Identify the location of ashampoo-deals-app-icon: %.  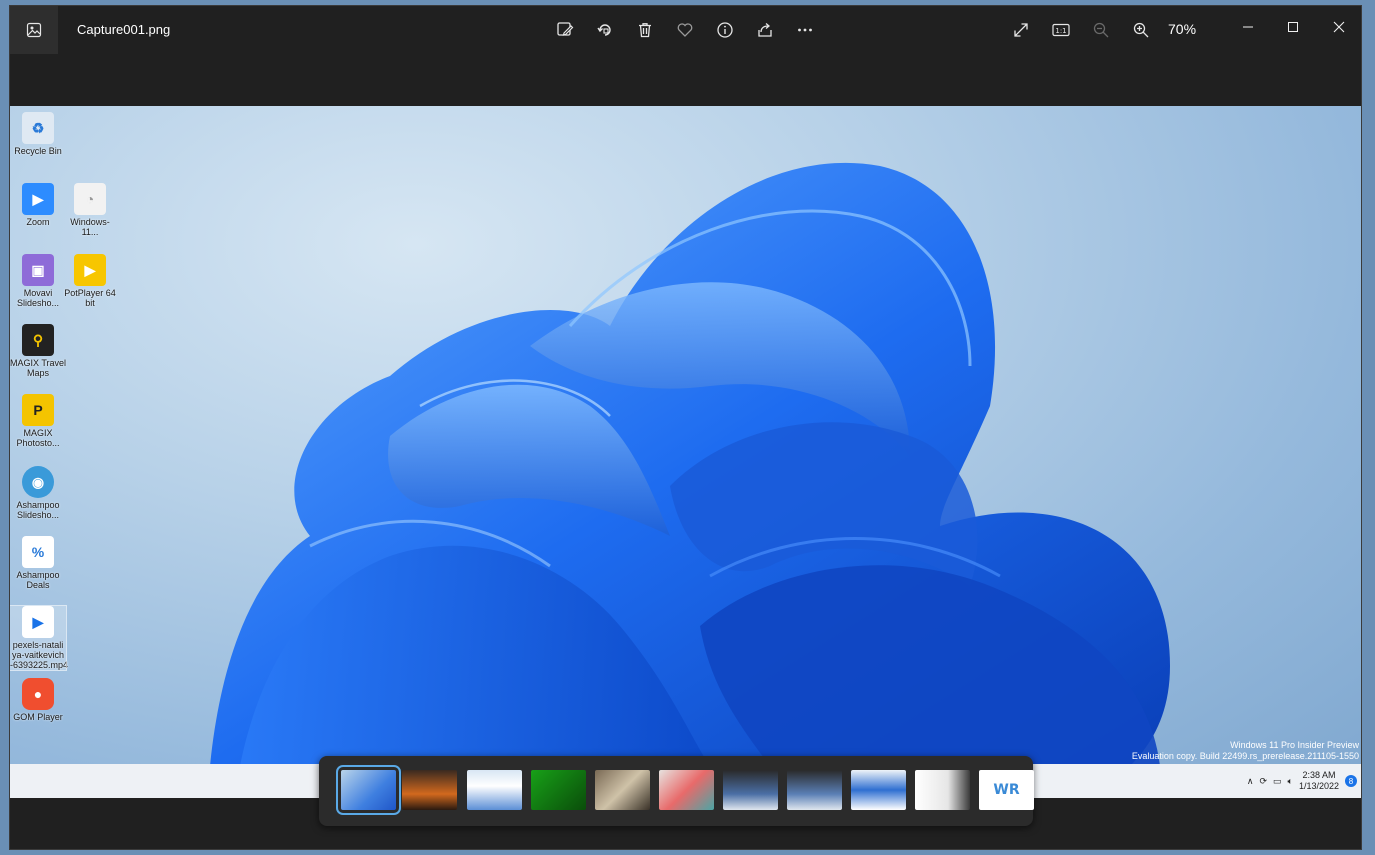
(38, 552).